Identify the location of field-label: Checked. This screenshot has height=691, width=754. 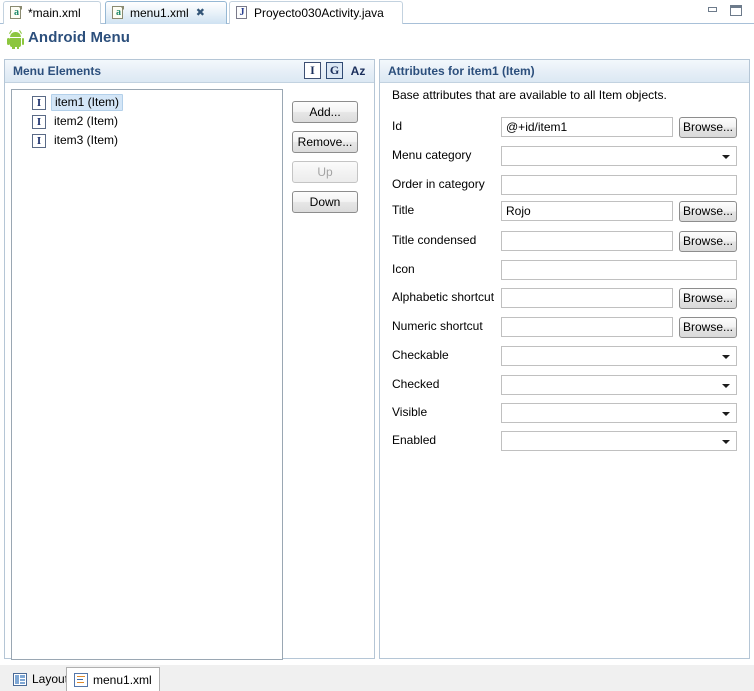
(416, 384).